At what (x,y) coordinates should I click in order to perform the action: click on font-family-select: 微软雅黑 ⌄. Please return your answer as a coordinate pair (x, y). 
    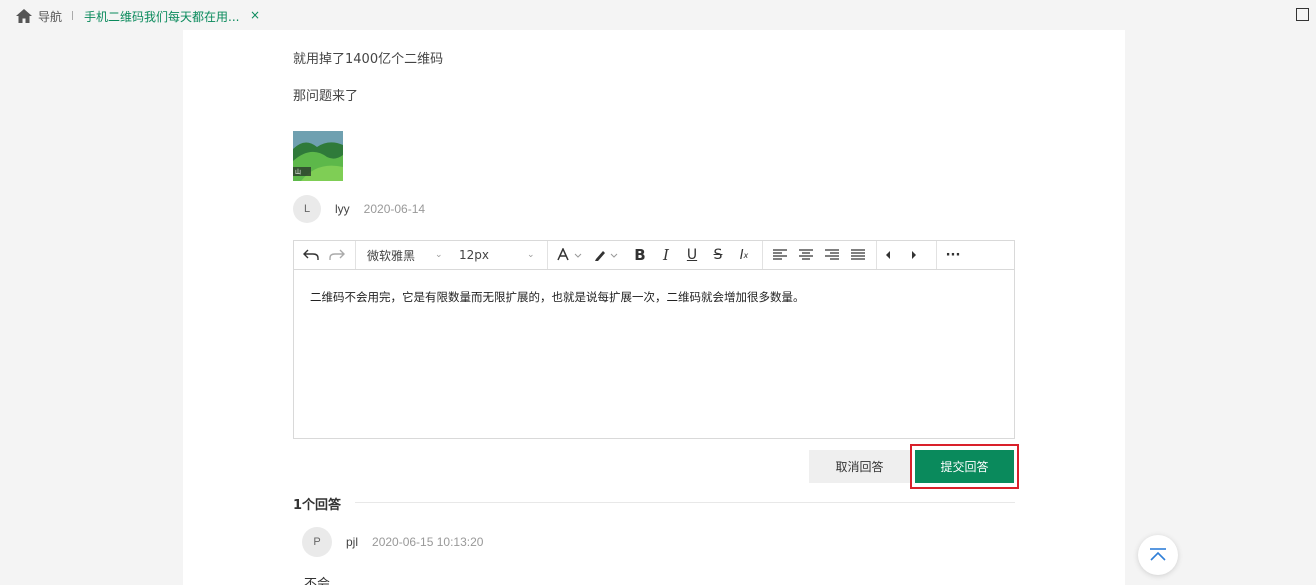
    Looking at the image, I should click on (406, 255).